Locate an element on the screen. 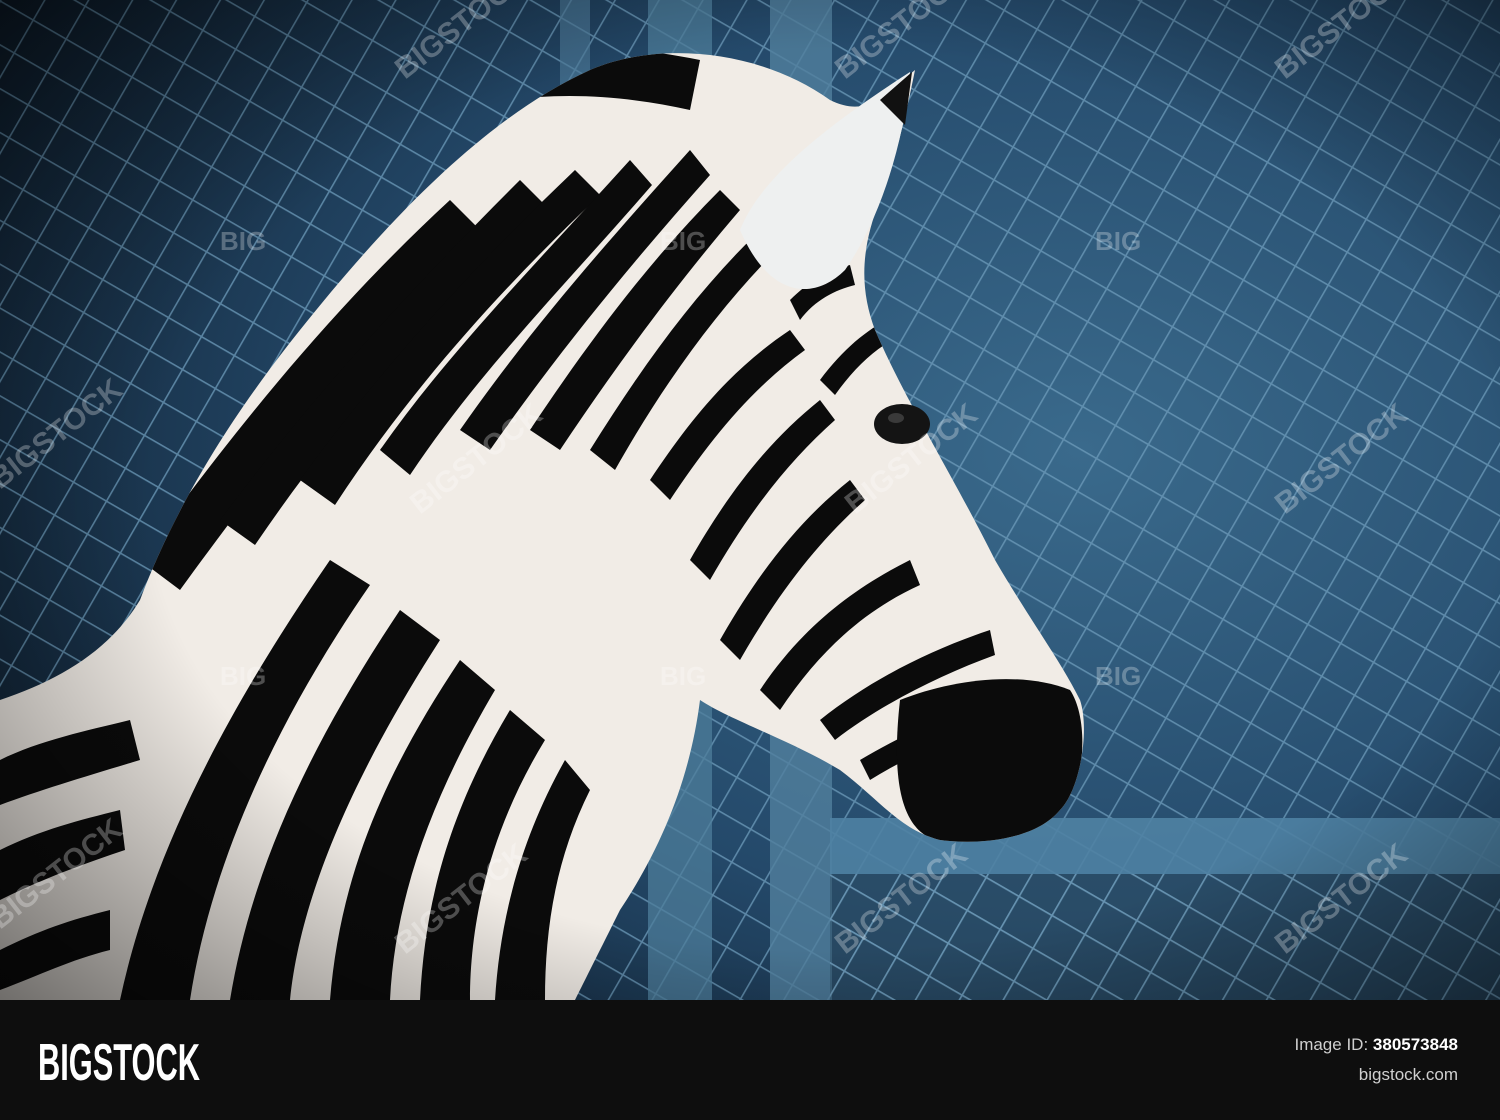 Image resolution: width=1500 pixels, height=1120 pixels. image-id-value: 380573848 is located at coordinates (1415, 1044).